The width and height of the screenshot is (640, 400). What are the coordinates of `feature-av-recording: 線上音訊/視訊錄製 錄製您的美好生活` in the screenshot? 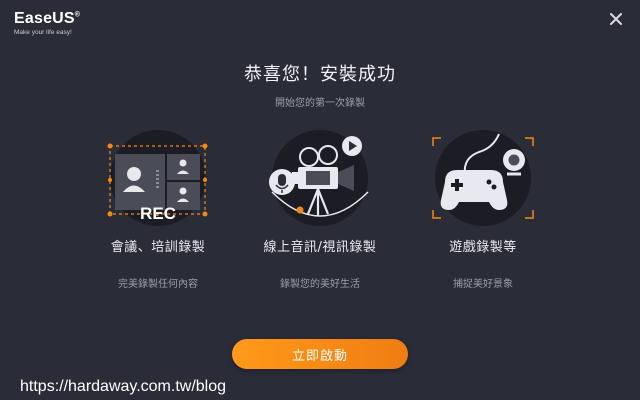 It's located at (320, 210).